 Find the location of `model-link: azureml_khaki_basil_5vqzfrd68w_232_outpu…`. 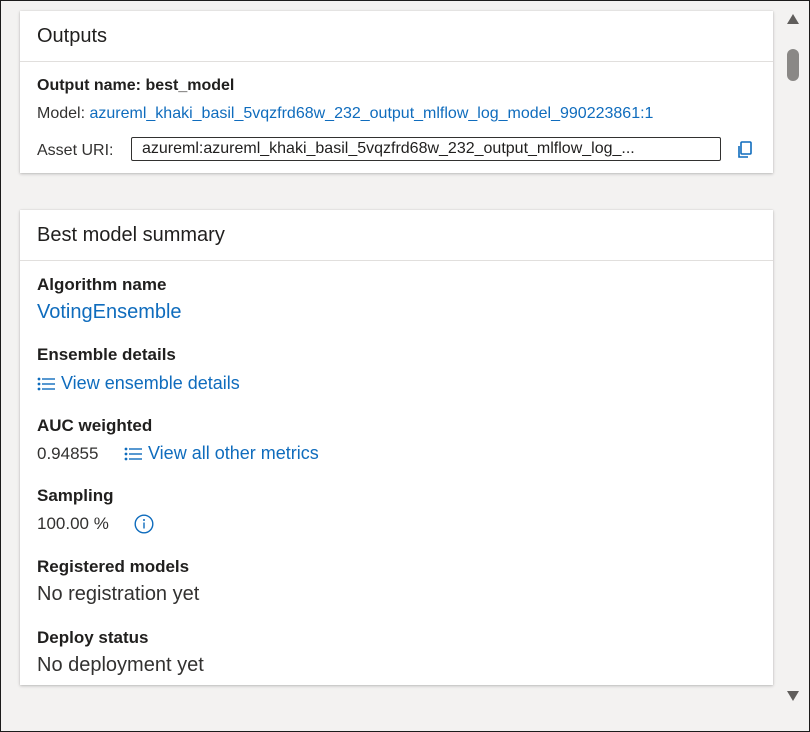

model-link: azureml_khaki_basil_5vqzfrd68w_232_outpu… is located at coordinates (371, 113).